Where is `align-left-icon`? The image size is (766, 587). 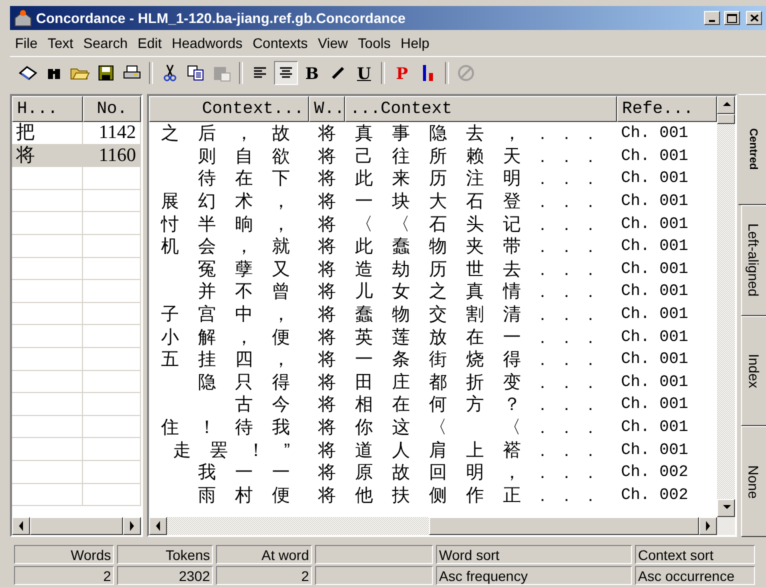 align-left-icon is located at coordinates (260, 73).